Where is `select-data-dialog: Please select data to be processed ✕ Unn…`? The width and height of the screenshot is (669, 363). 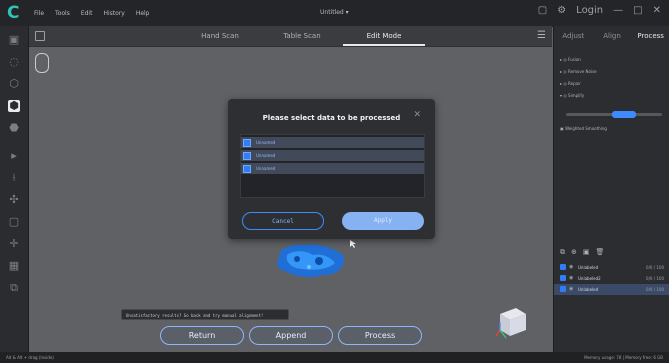 select-data-dialog: Please select data to be processed ✕ Unn… is located at coordinates (331, 169).